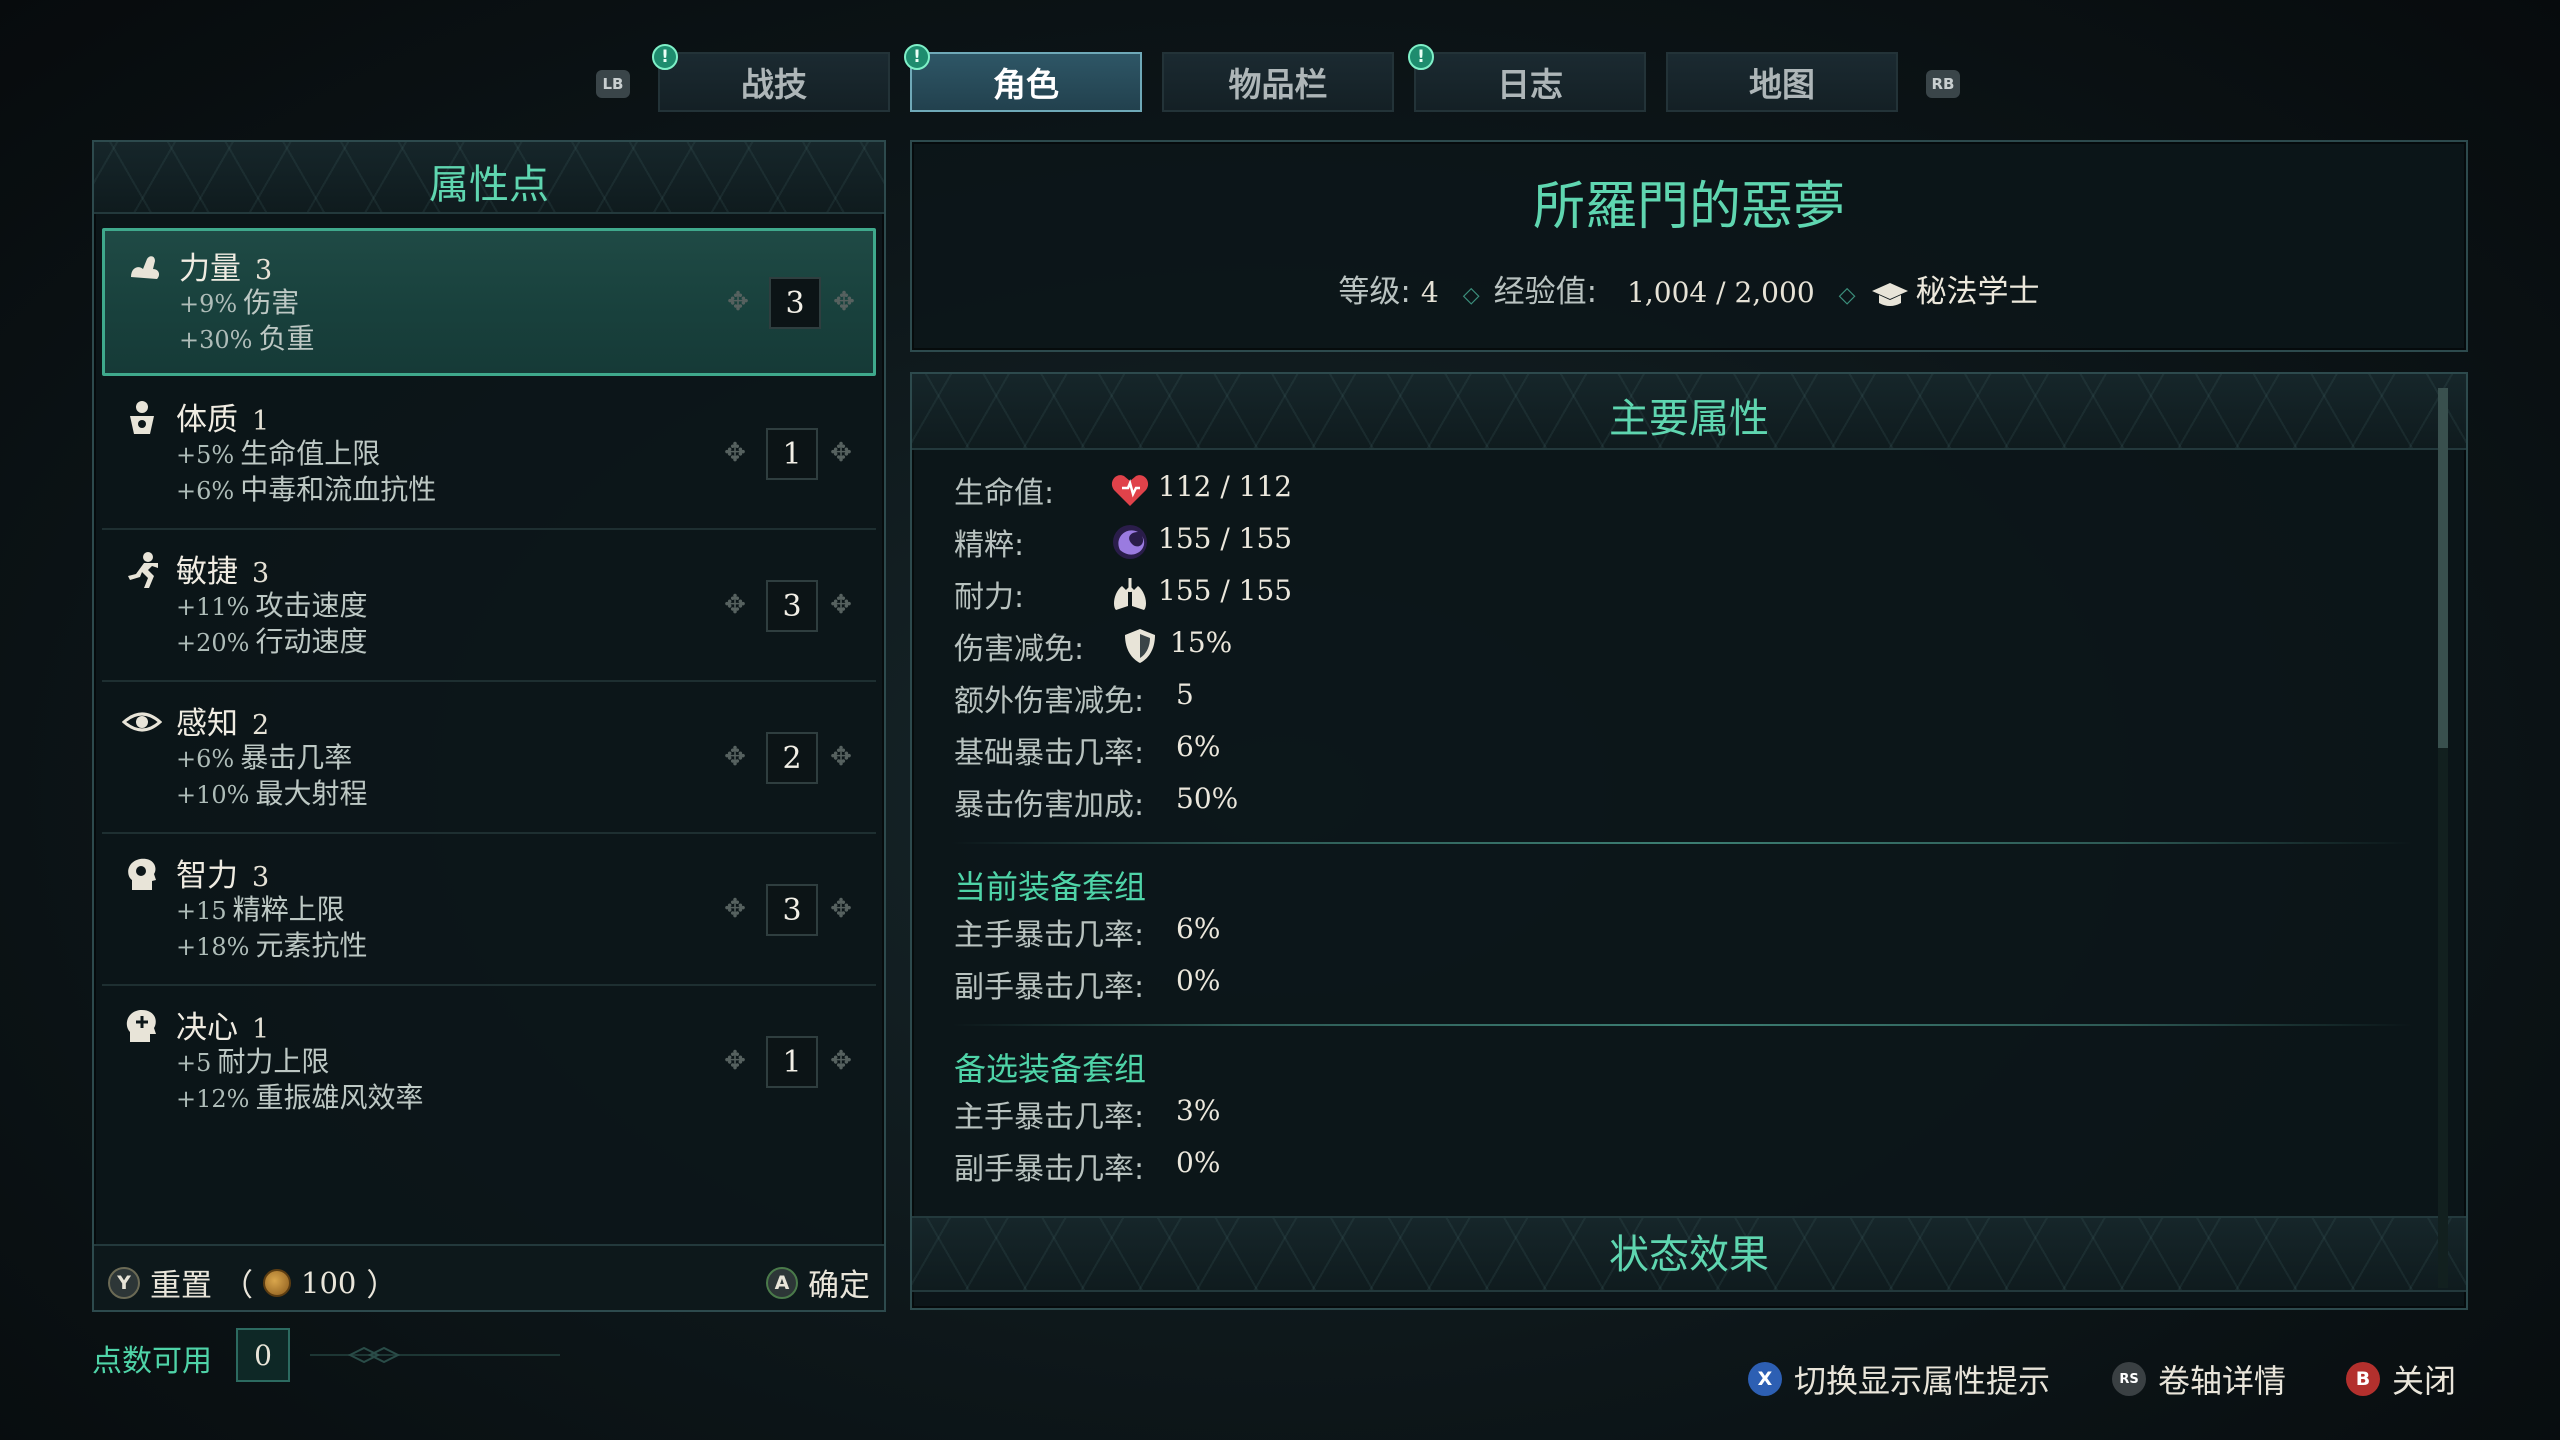 This screenshot has width=2560, height=1440. What do you see at coordinates (1049, 753) in the screenshot?
I see `stat-label: 基础暴击几率:` at bounding box center [1049, 753].